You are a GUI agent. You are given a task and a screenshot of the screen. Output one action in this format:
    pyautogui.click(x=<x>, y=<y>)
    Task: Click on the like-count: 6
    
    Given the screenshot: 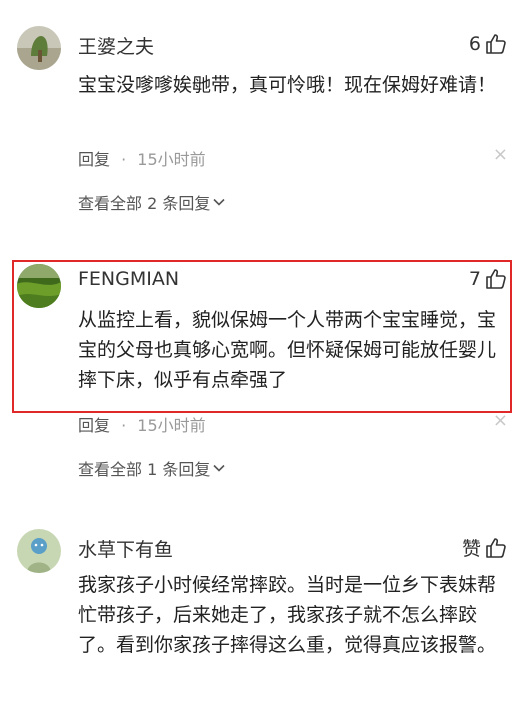 What is the action you would take?
    pyautogui.click(x=474, y=44)
    